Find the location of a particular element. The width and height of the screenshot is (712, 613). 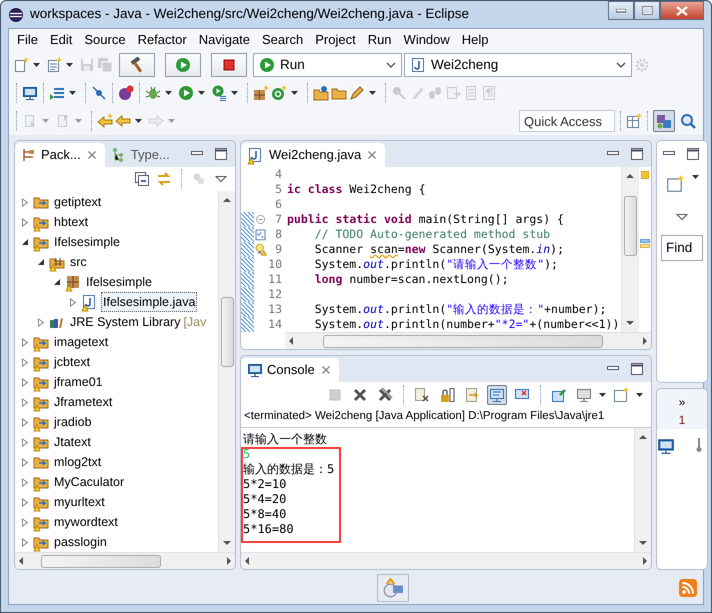

scroll-lock-icon is located at coordinates (447, 395).